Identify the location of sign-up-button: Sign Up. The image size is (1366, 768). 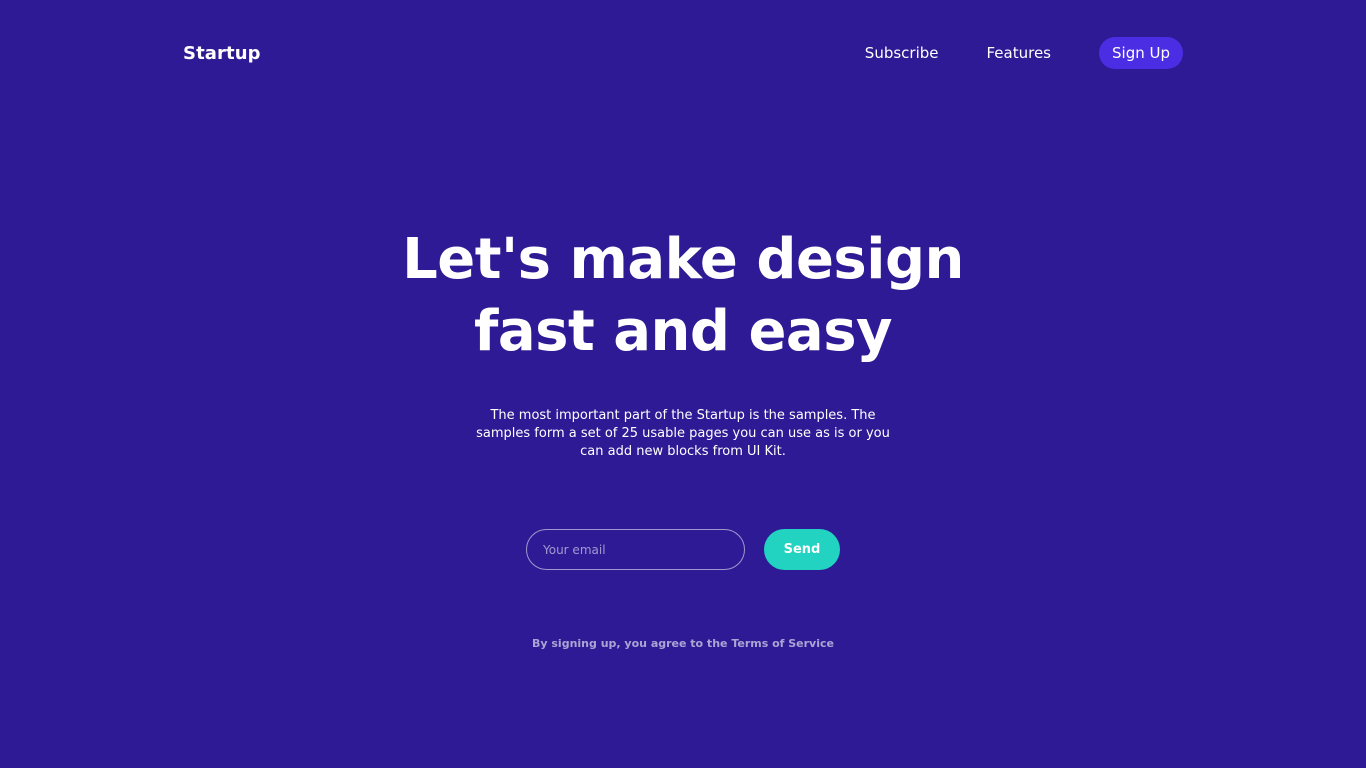
(1141, 53).